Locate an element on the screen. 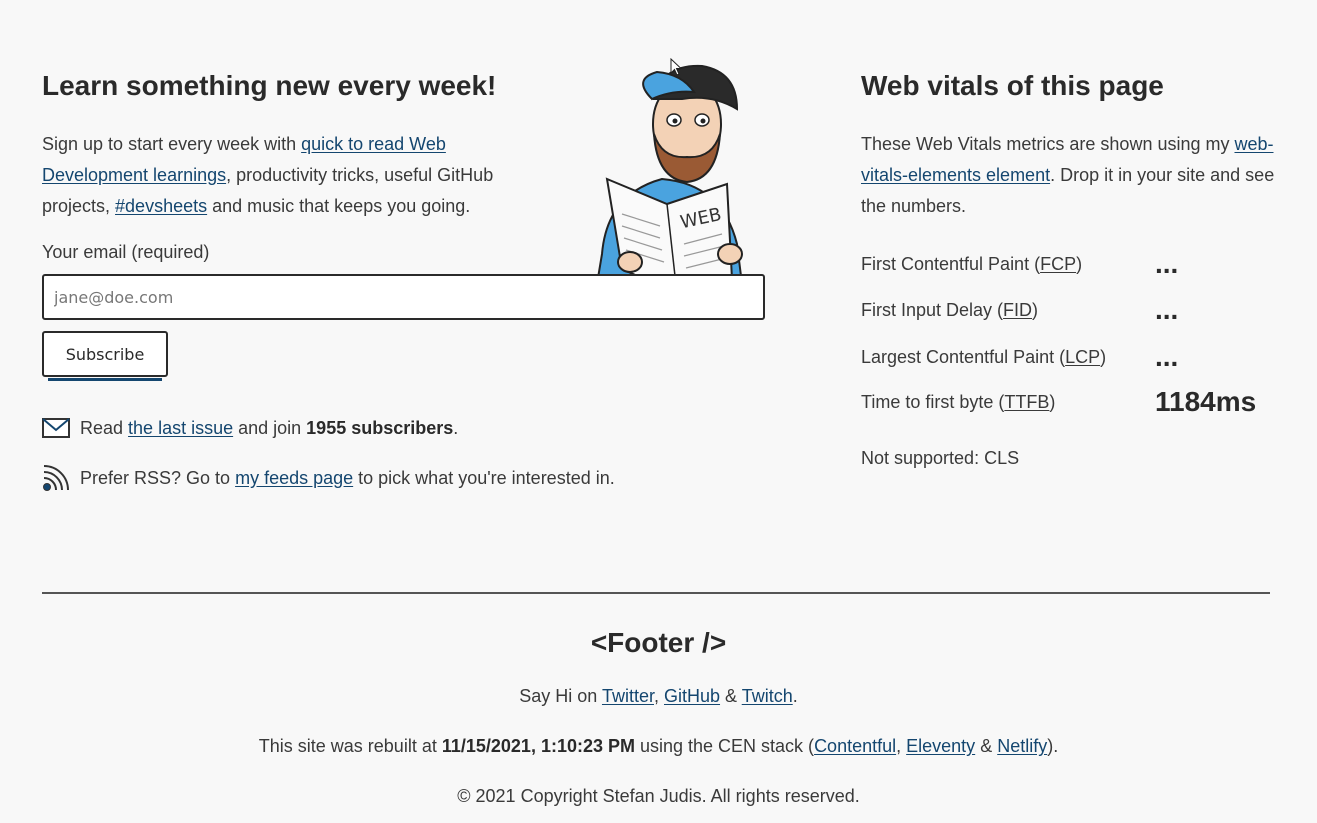 The image size is (1317, 823). fcp-abbr: FCP is located at coordinates (1058, 264).